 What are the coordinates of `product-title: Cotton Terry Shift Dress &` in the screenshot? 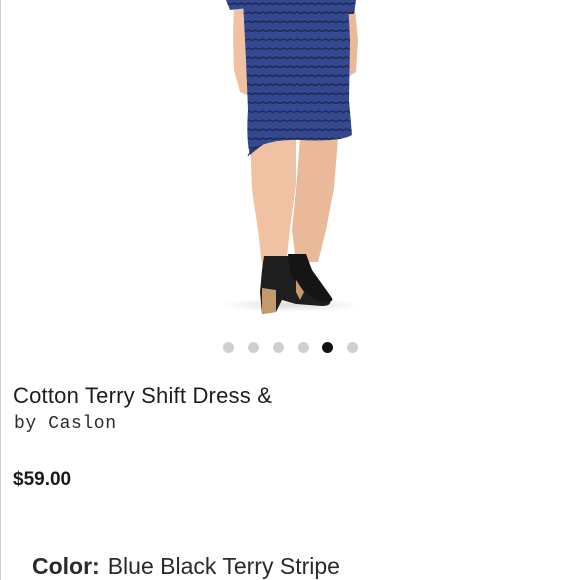 It's located at (143, 395).